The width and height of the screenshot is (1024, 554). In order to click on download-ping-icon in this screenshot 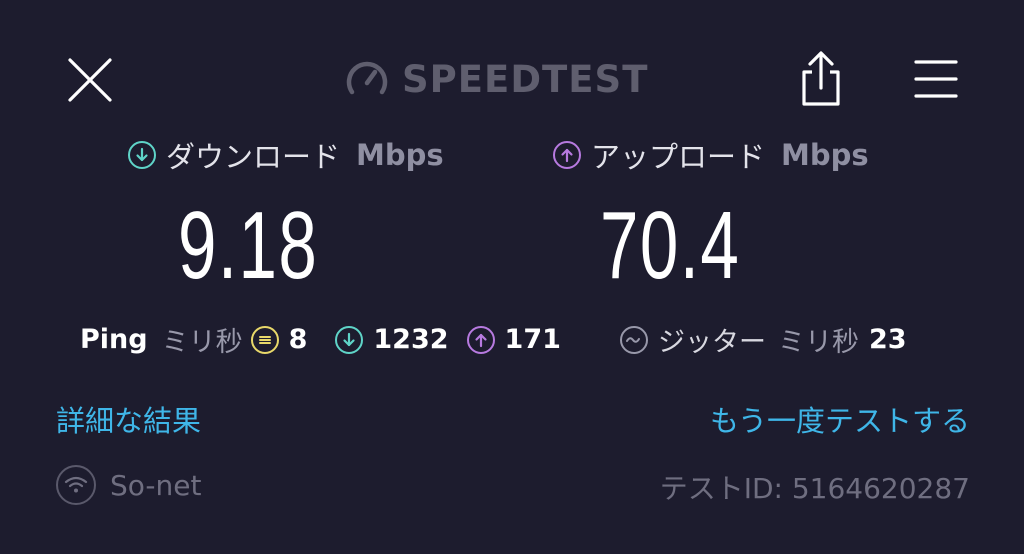, I will do `click(349, 339)`.